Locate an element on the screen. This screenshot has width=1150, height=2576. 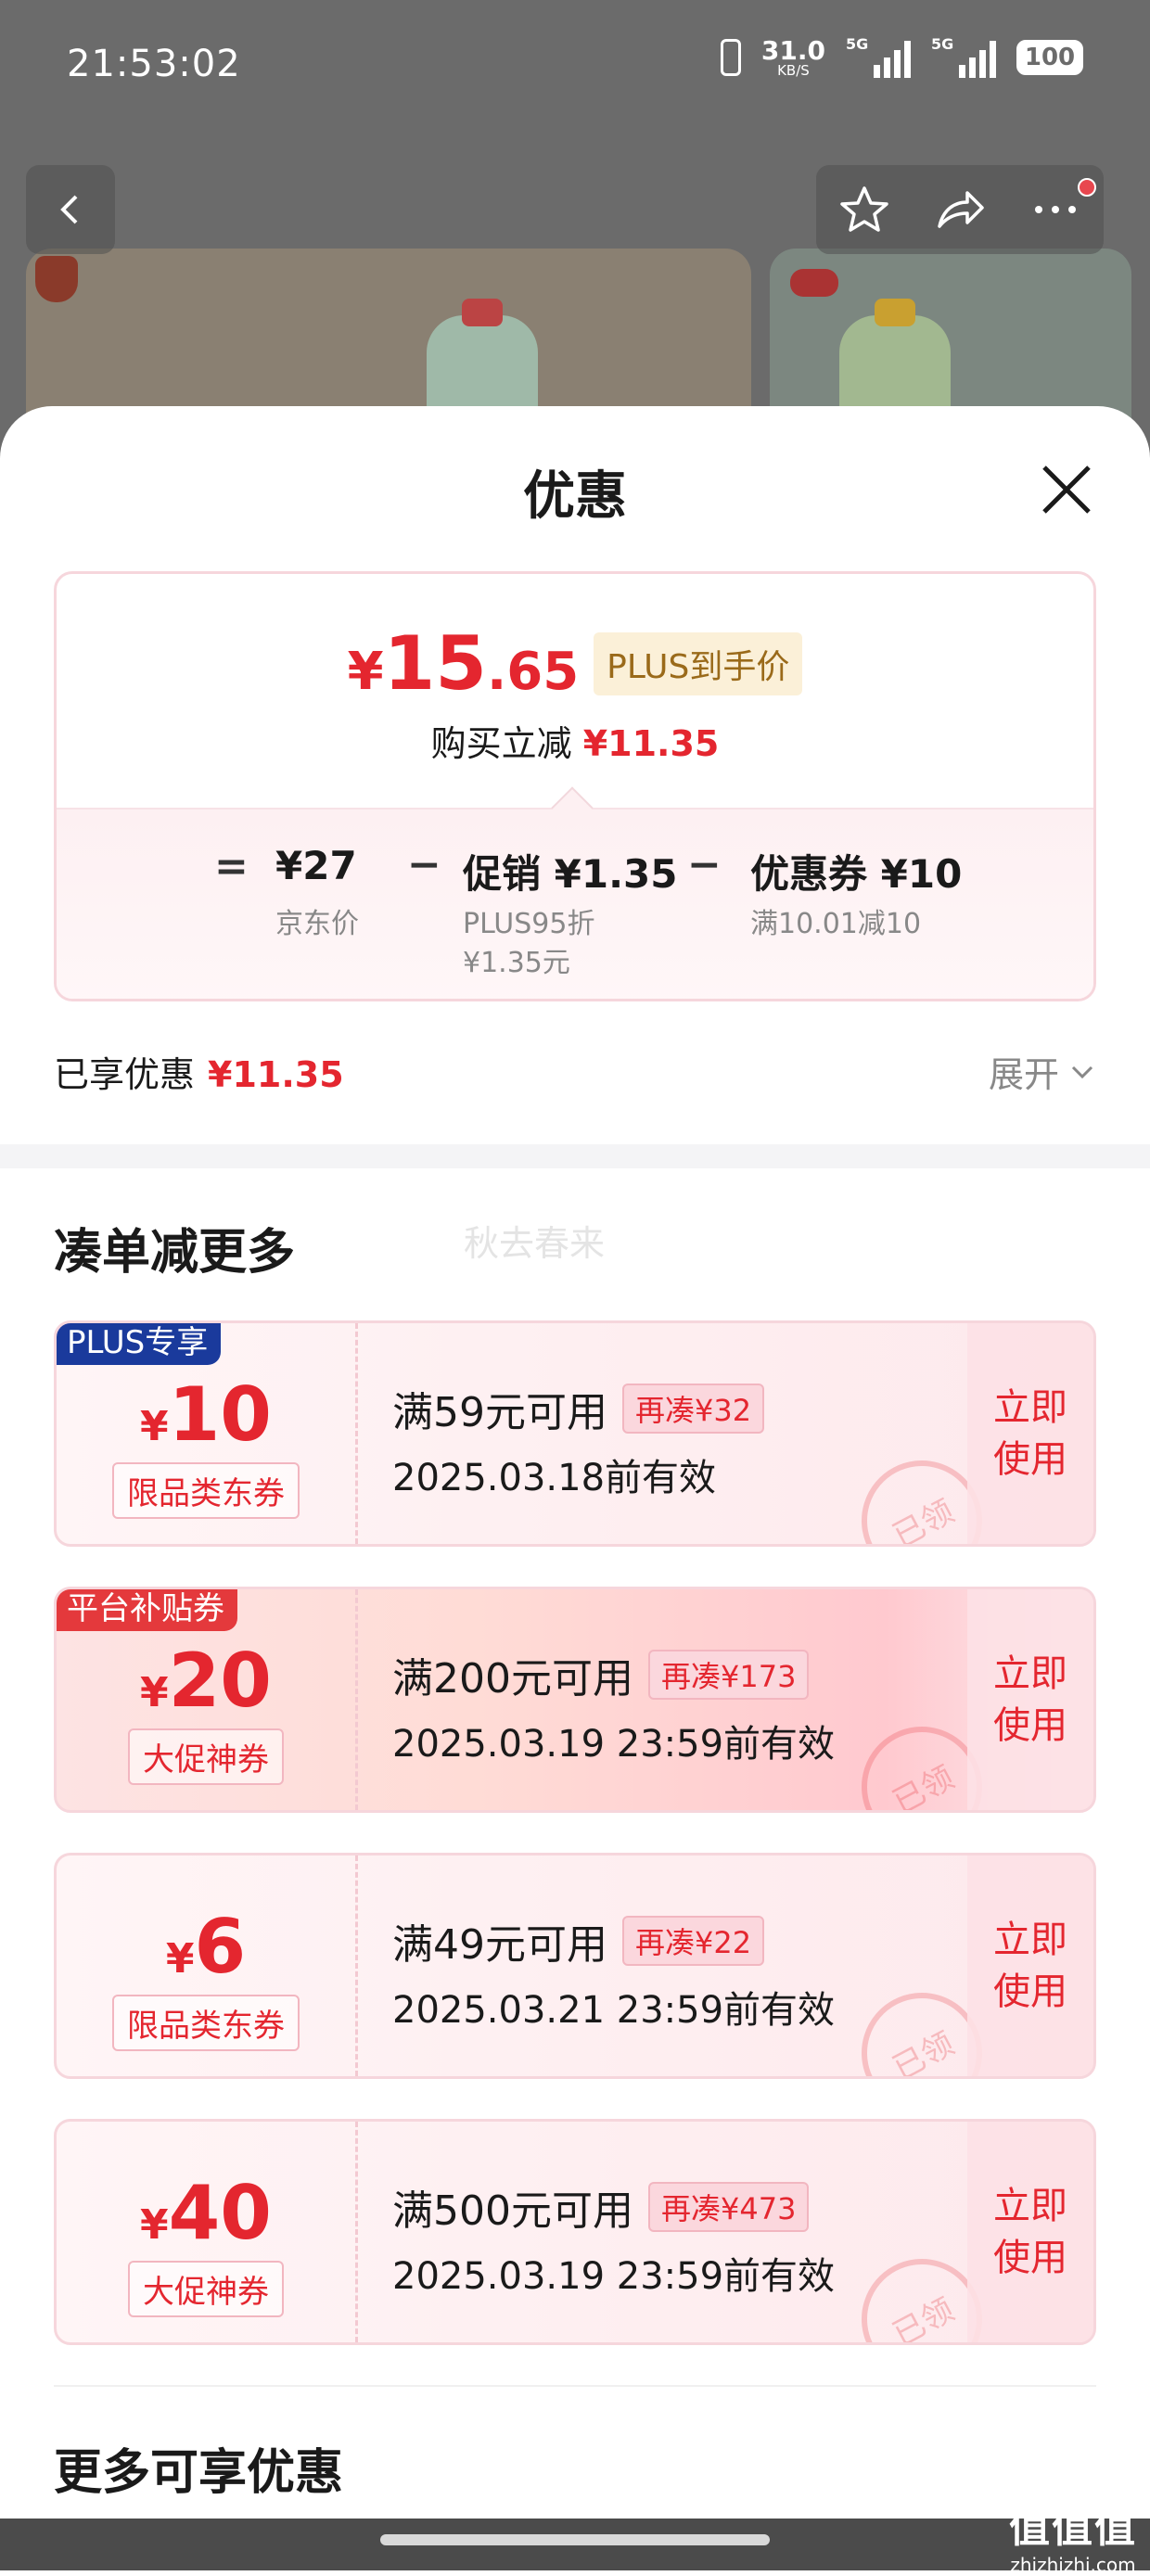
coupon-validity: 2025.03.21 23:59前有效 is located at coordinates (614, 2010).